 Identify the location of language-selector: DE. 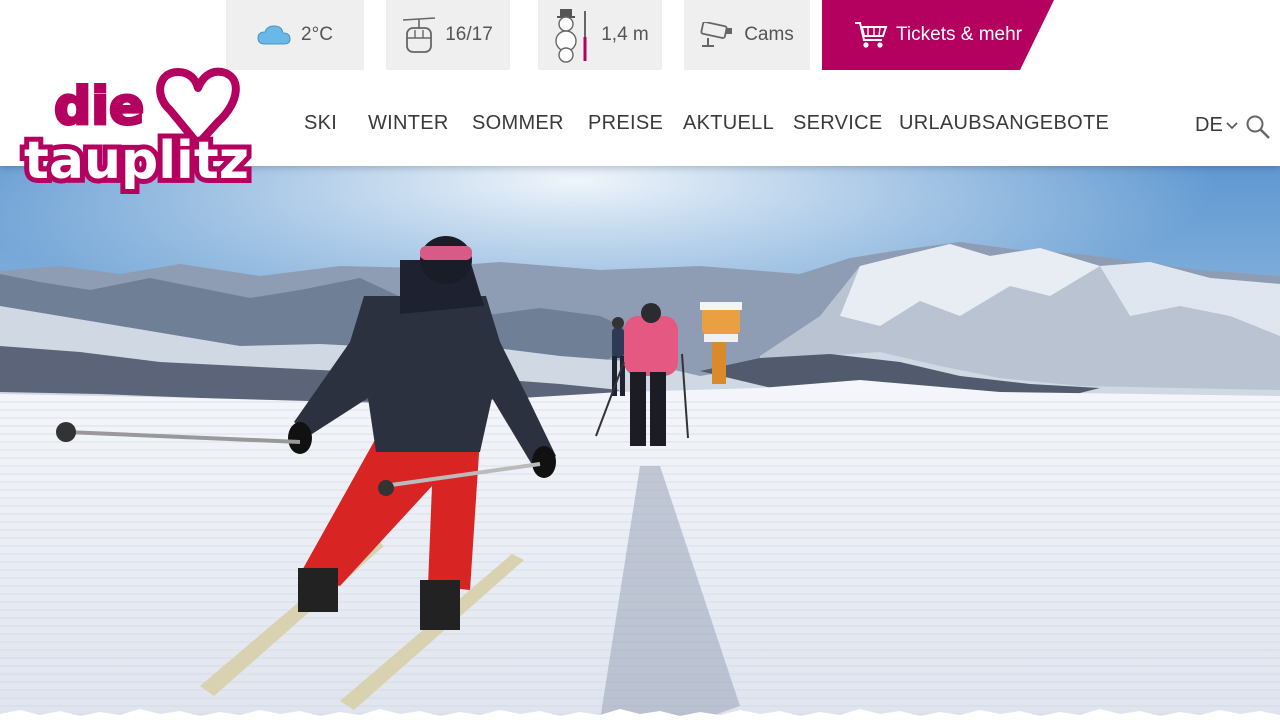
(1216, 125).